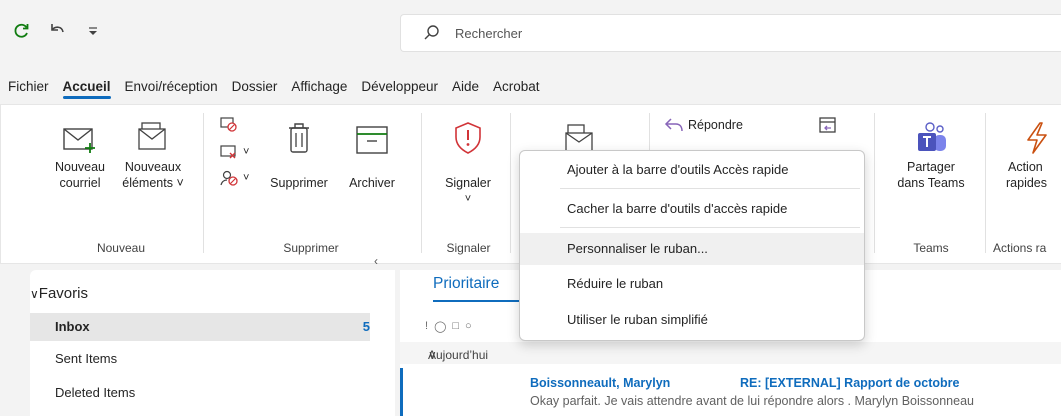  I want to click on menu-item-simplified-ribbon: Utiliser le ruban simplifié, so click(692, 320).